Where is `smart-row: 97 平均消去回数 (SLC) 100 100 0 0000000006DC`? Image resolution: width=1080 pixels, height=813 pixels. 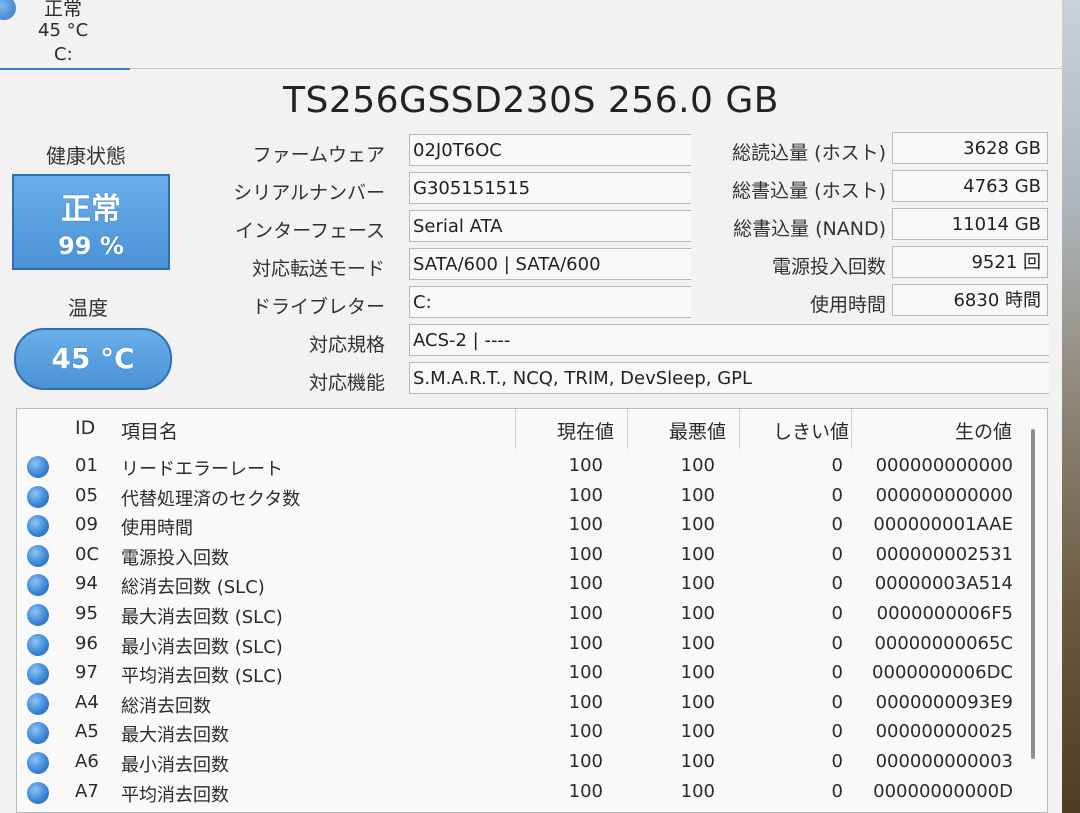
smart-row: 97 平均消去回数 (SLC) 100 100 0 0000000006DC is located at coordinates (525, 673).